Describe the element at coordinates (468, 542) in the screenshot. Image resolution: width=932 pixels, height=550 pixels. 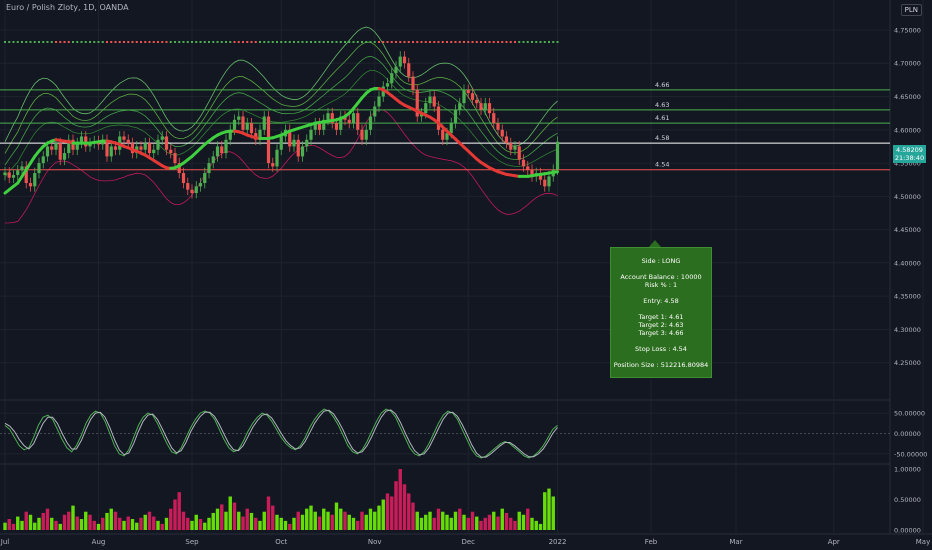
I see `x-tick-label: Dec` at that location.